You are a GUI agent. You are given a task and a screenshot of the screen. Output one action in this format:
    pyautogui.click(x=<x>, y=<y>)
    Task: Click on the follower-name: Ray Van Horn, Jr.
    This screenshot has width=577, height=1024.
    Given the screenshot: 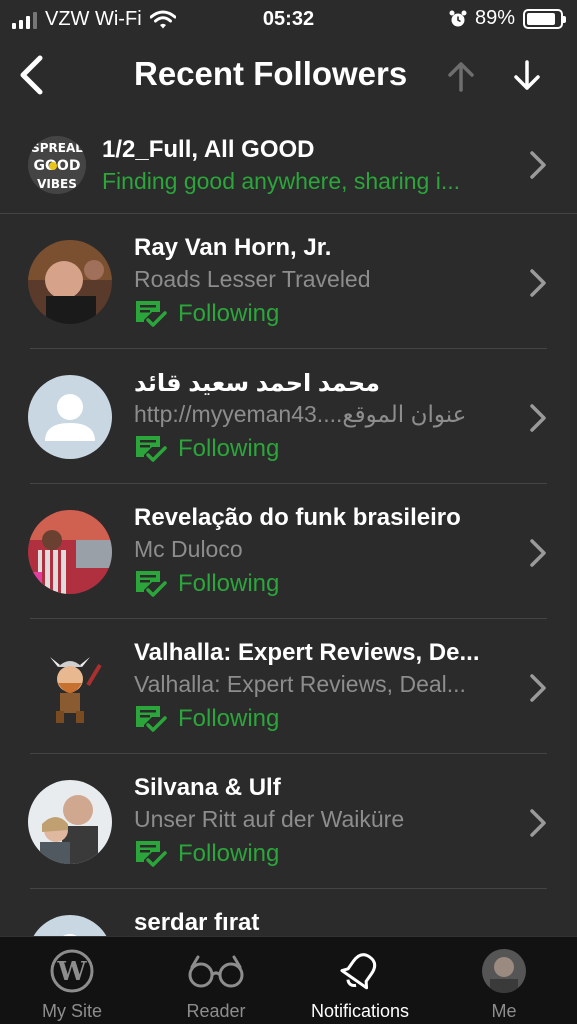 What is the action you would take?
    pyautogui.click(x=233, y=247)
    